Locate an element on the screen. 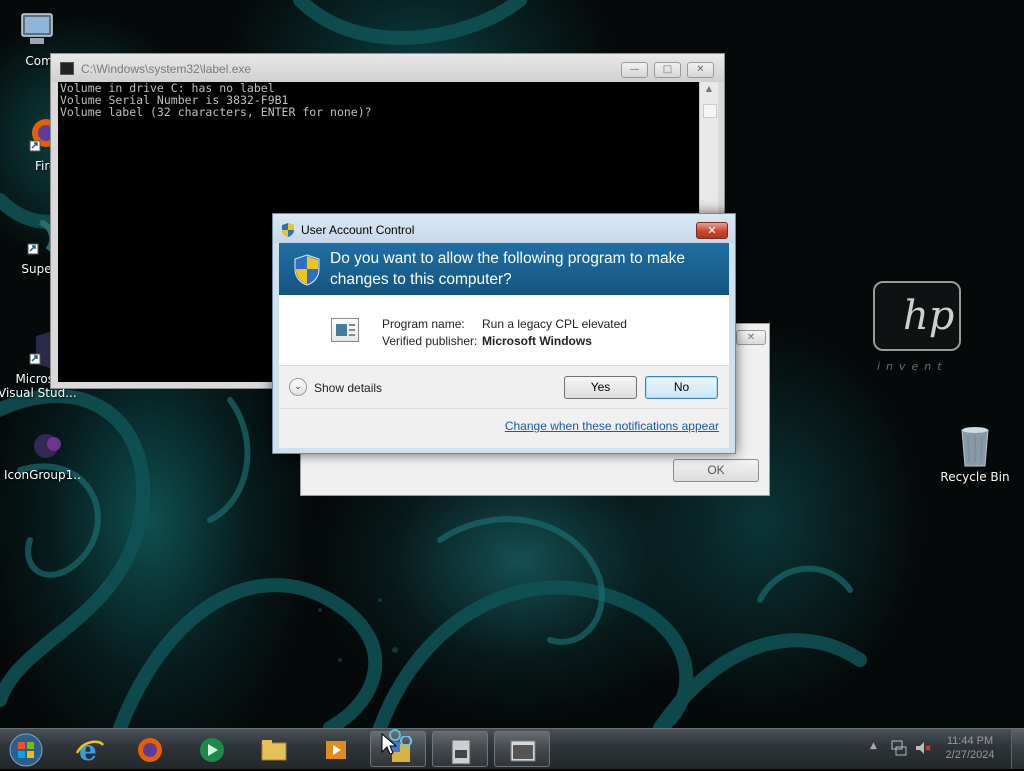 The height and width of the screenshot is (771, 1024). publisher-label: Verified publisher: is located at coordinates (430, 341).